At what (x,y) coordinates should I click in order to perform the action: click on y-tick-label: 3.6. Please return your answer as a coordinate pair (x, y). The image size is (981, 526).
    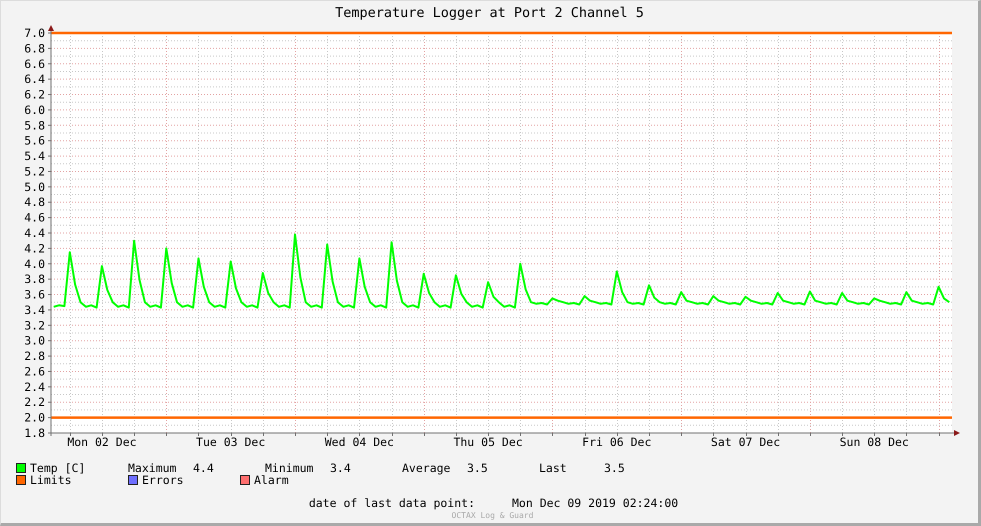
    Looking at the image, I should click on (34, 295).